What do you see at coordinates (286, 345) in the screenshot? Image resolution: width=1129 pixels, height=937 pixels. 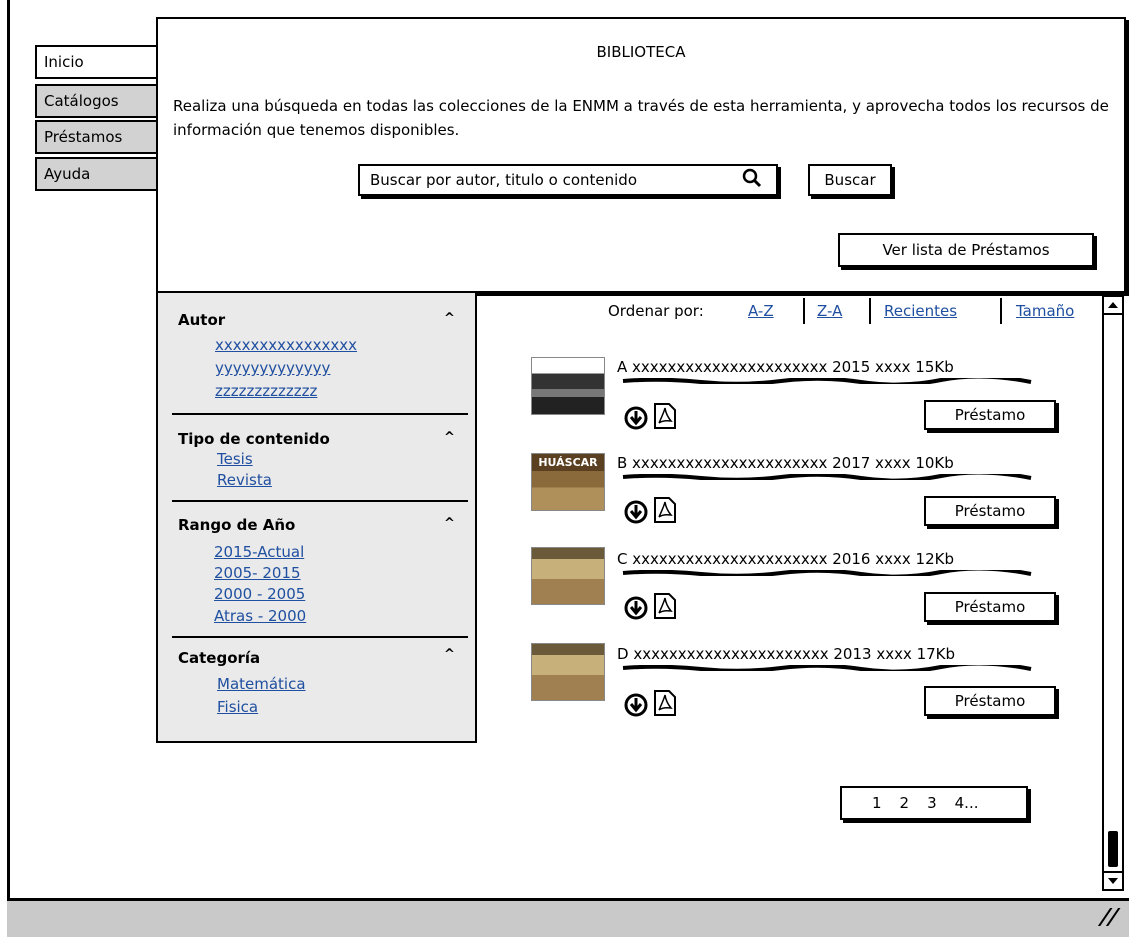 I see `filter-link-autor-x: xxxxxxxxxxxxxxxx` at bounding box center [286, 345].